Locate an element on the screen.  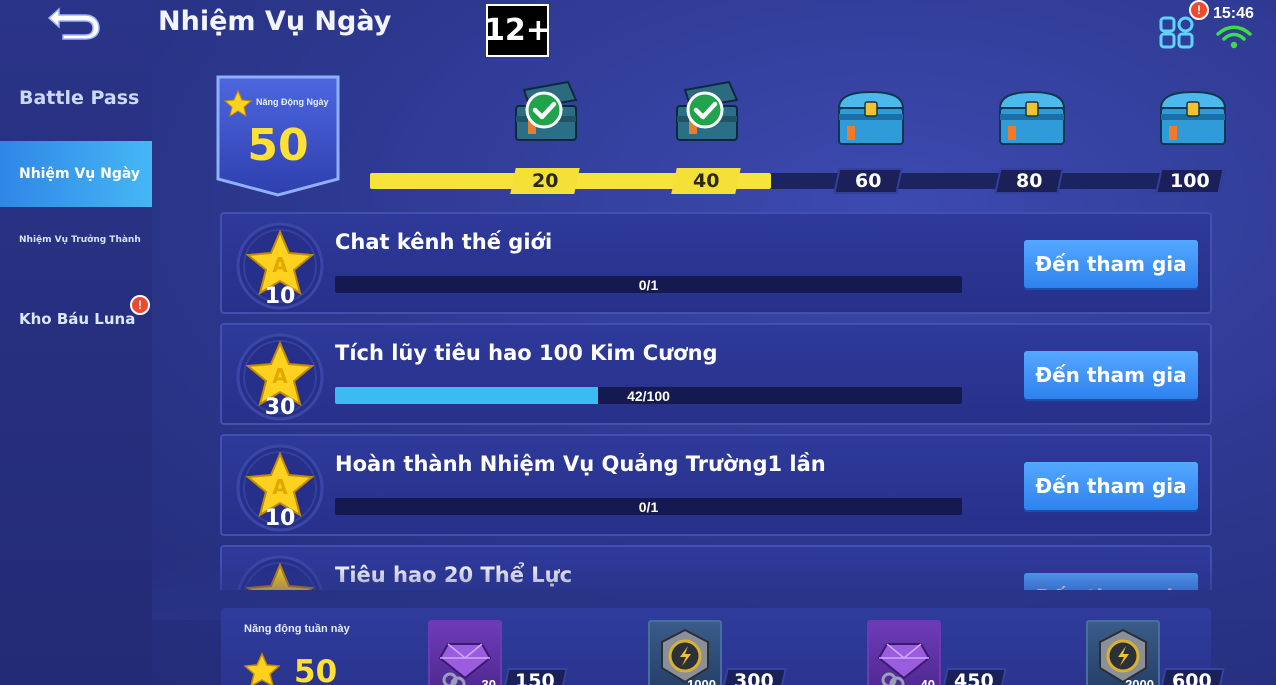
quest-card: A 10 Chat kênh thế giới 0/1 Đến tham gia is located at coordinates (716, 263).